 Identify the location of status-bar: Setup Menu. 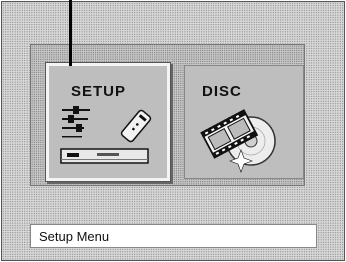
(173, 236).